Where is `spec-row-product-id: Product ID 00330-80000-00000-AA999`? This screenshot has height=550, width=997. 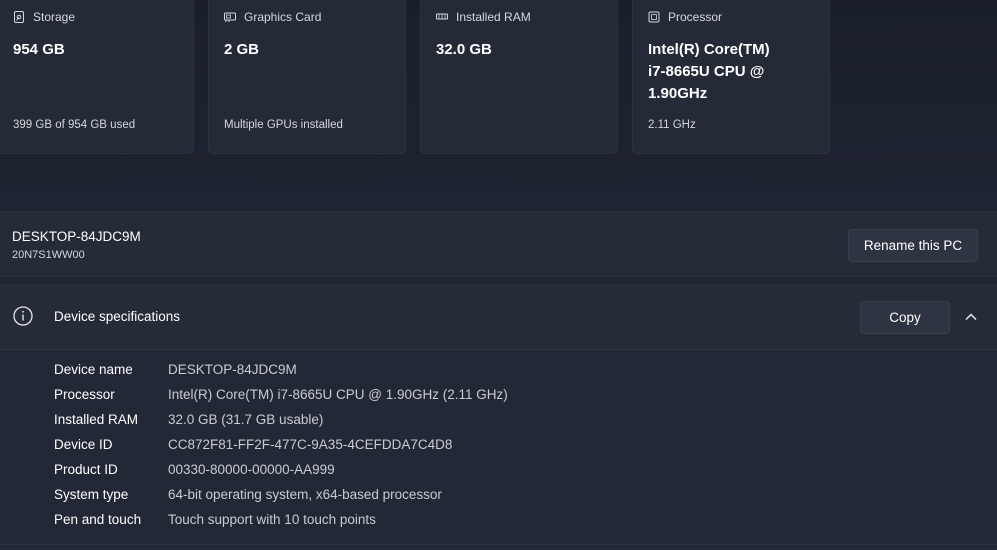 spec-row-product-id: Product ID 00330-80000-00000-AA999 is located at coordinates (194, 474).